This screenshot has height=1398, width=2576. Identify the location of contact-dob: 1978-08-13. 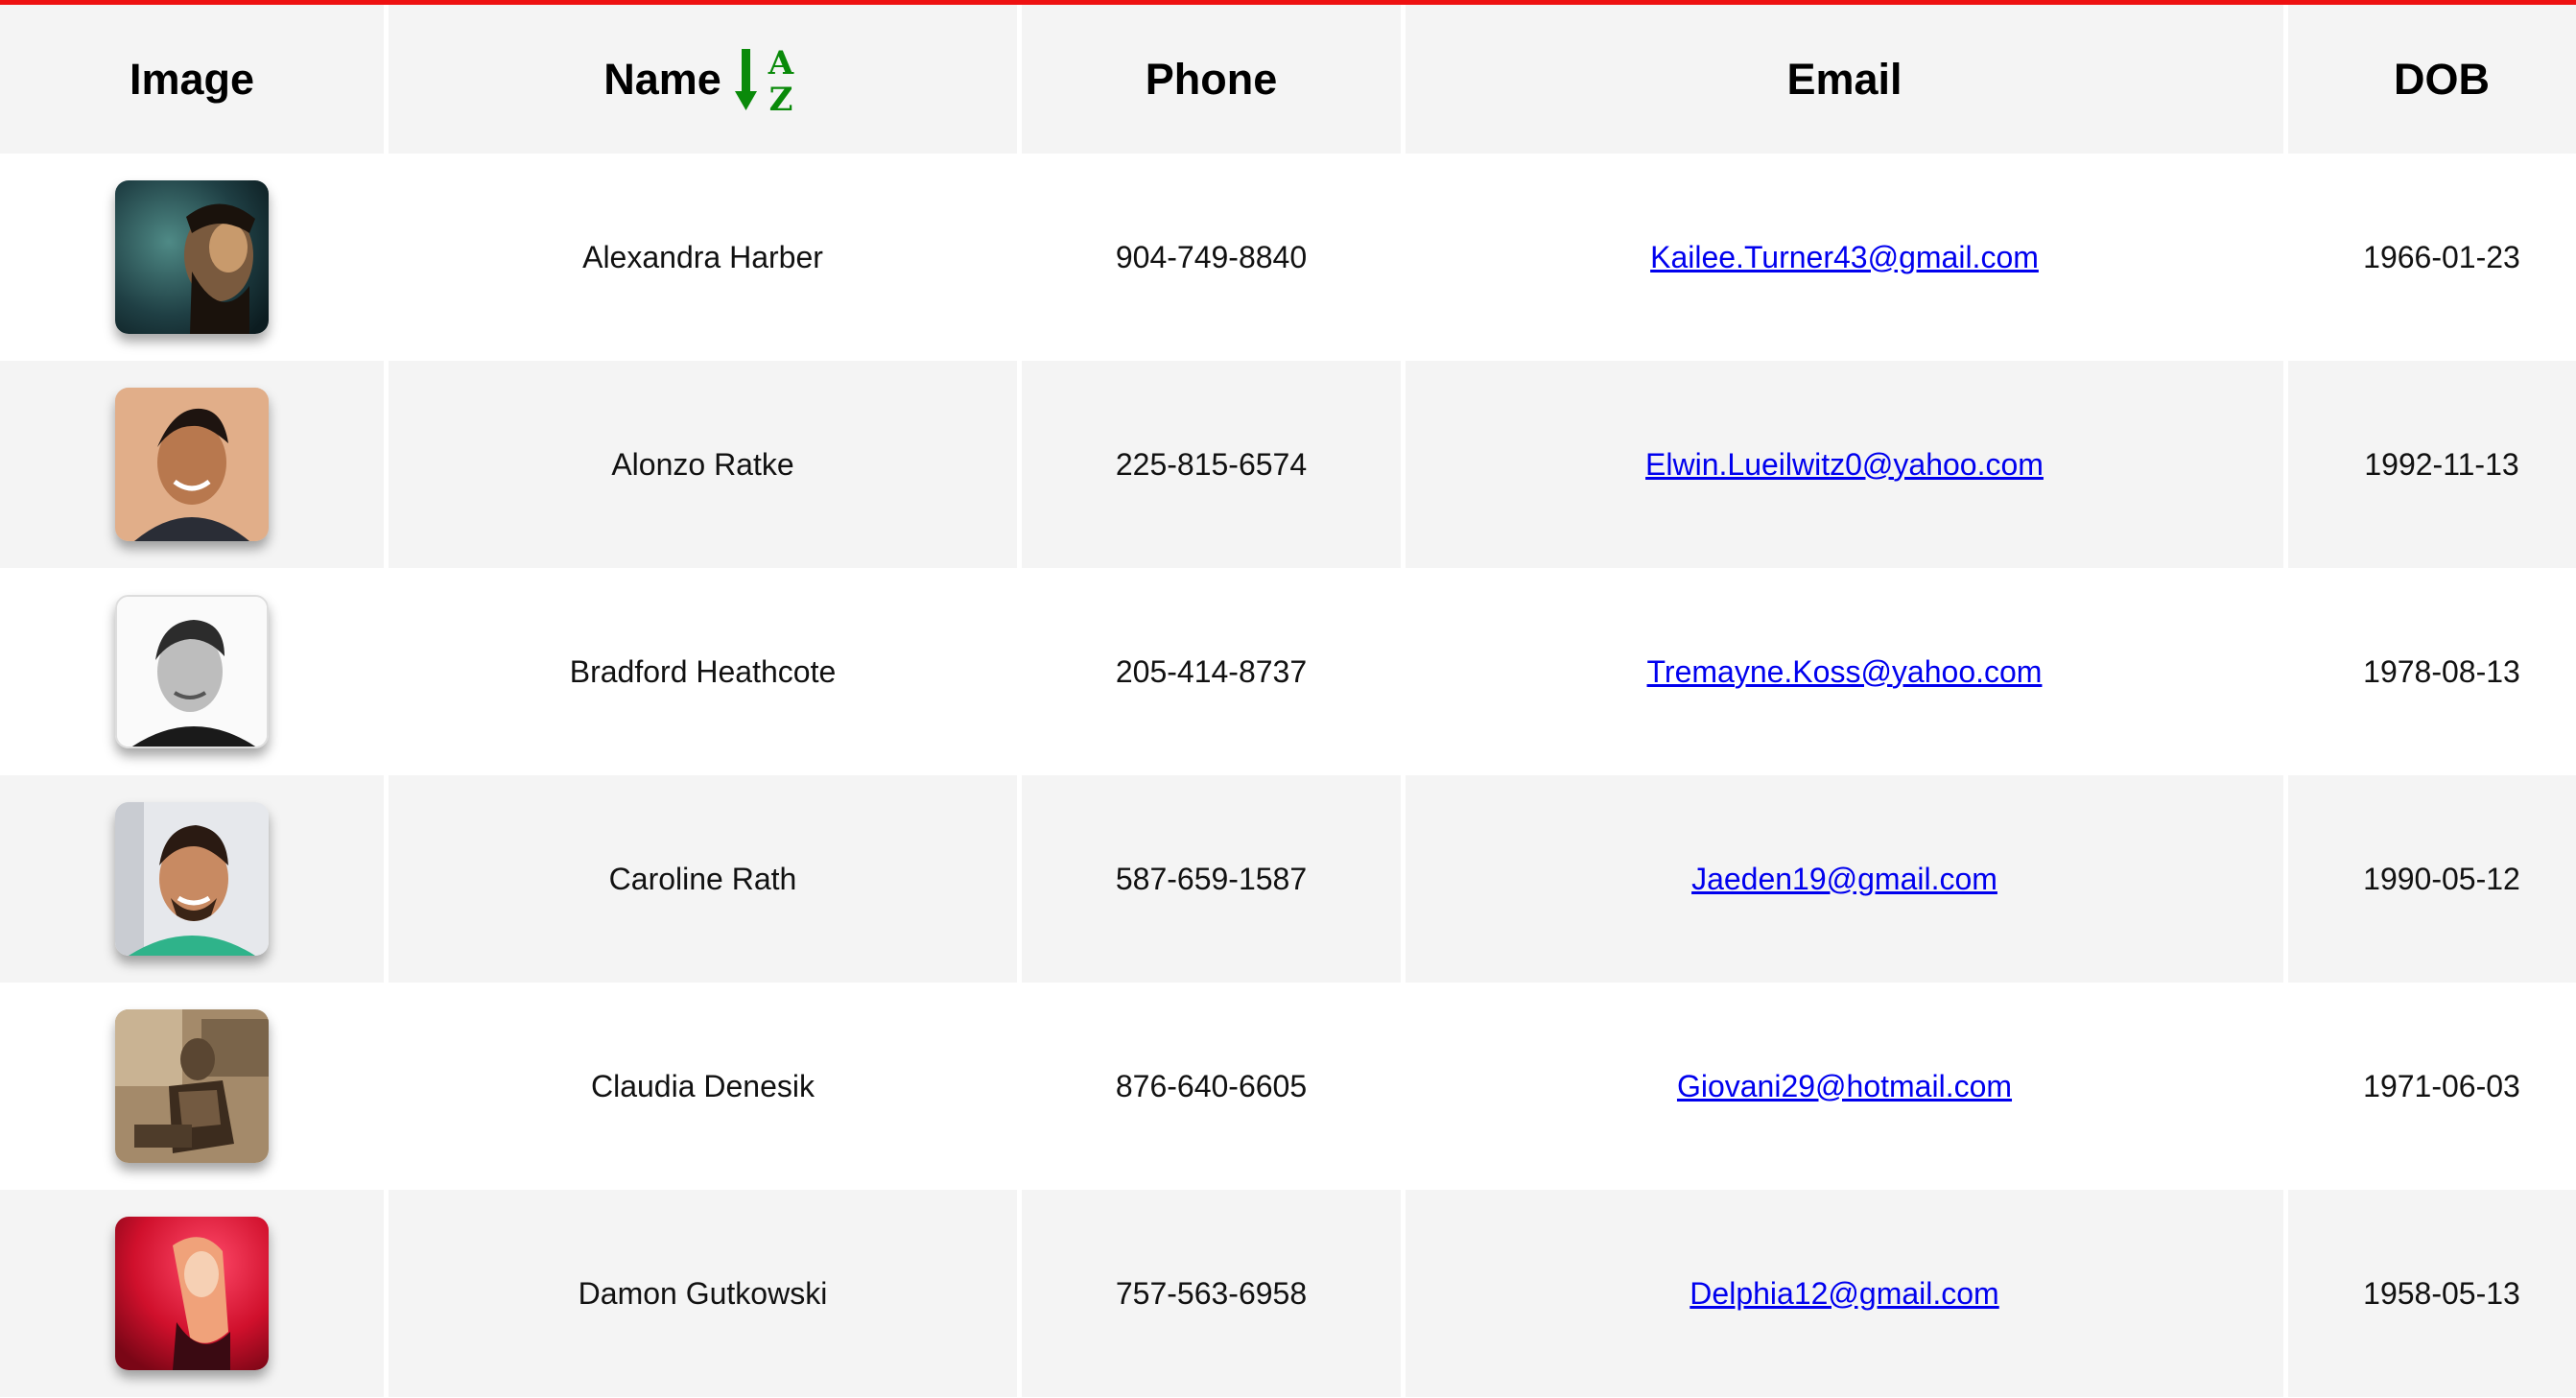
(2442, 671).